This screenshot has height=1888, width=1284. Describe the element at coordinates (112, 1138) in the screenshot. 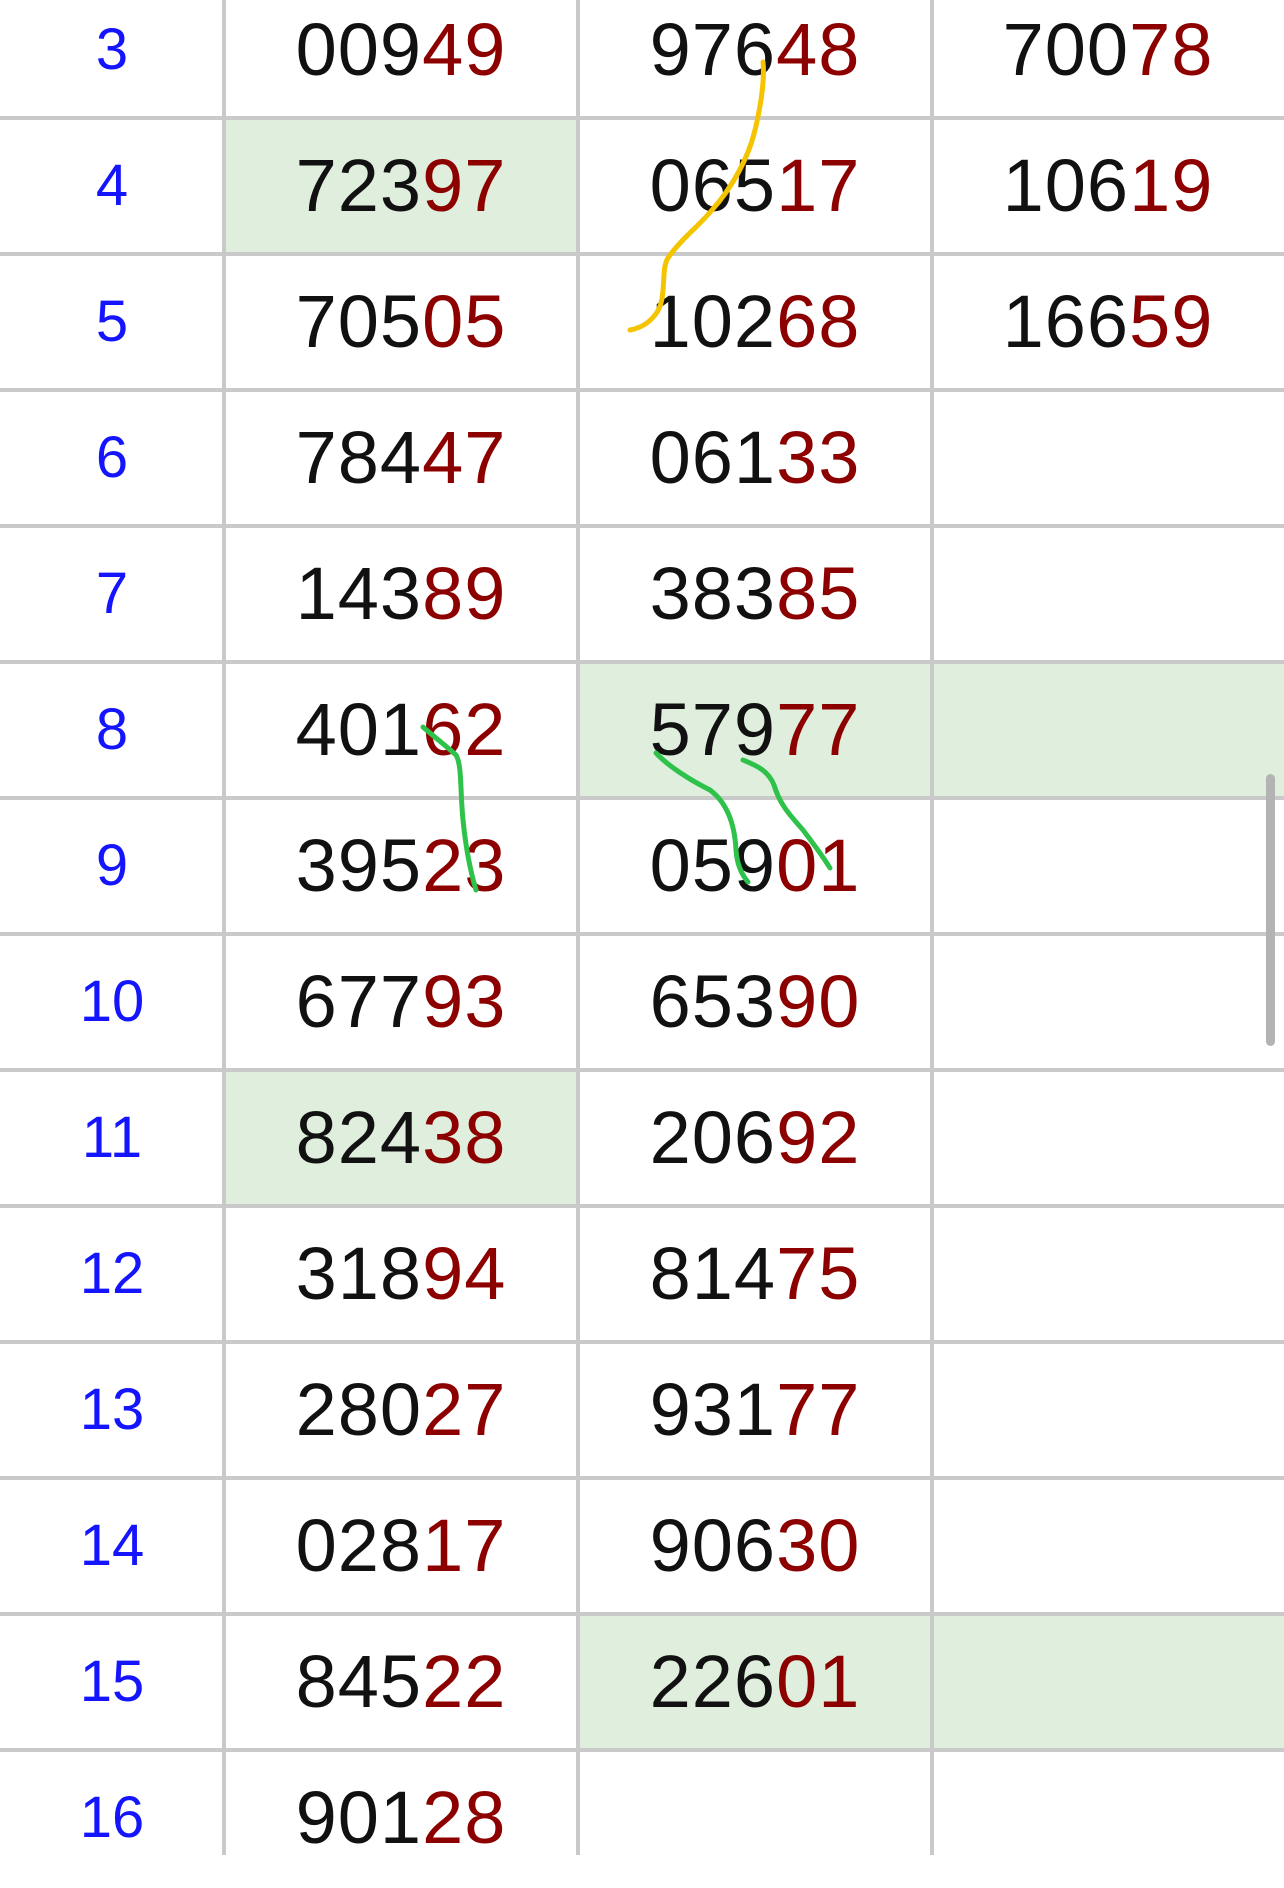

I see `row-index-cell: 11` at that location.